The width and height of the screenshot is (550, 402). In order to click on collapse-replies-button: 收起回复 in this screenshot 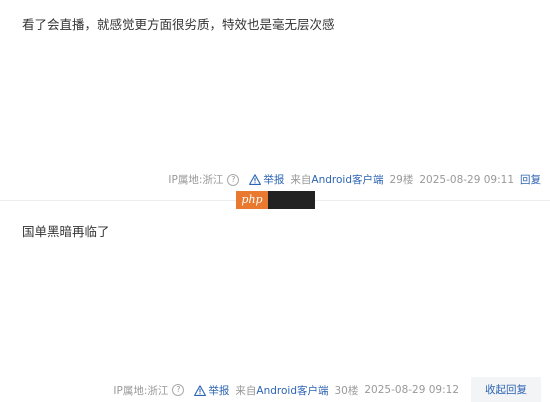, I will do `click(506, 389)`.